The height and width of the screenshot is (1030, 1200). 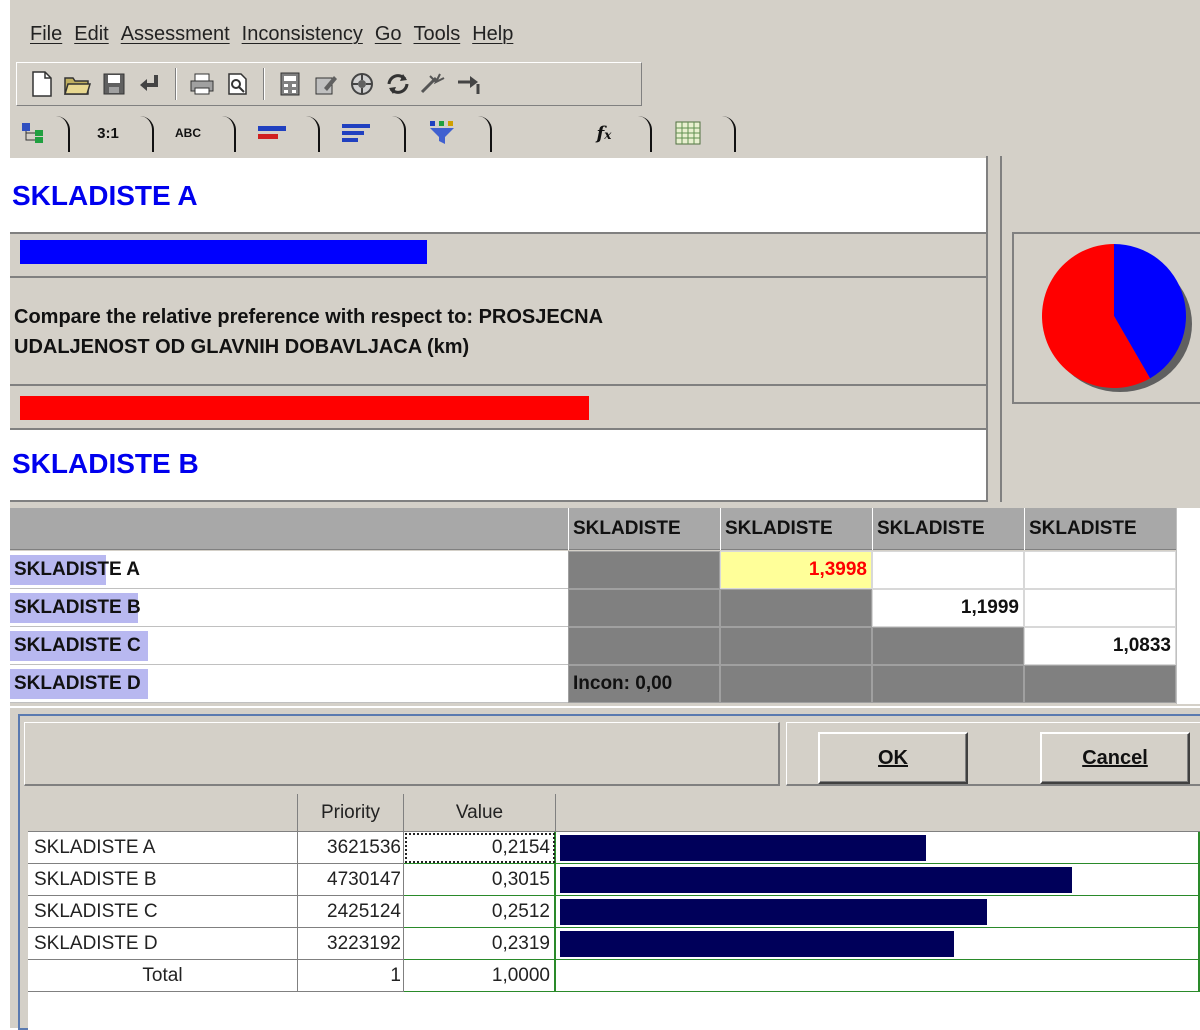 What do you see at coordinates (163, 912) in the screenshot?
I see `grid-row-name: SKLADISTE C` at bounding box center [163, 912].